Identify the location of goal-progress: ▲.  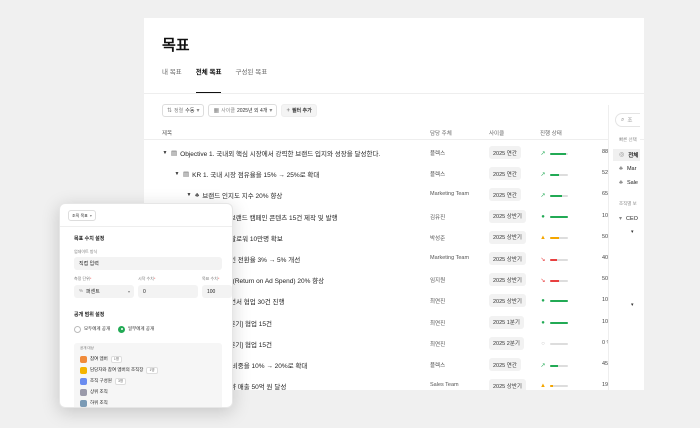
(572, 386).